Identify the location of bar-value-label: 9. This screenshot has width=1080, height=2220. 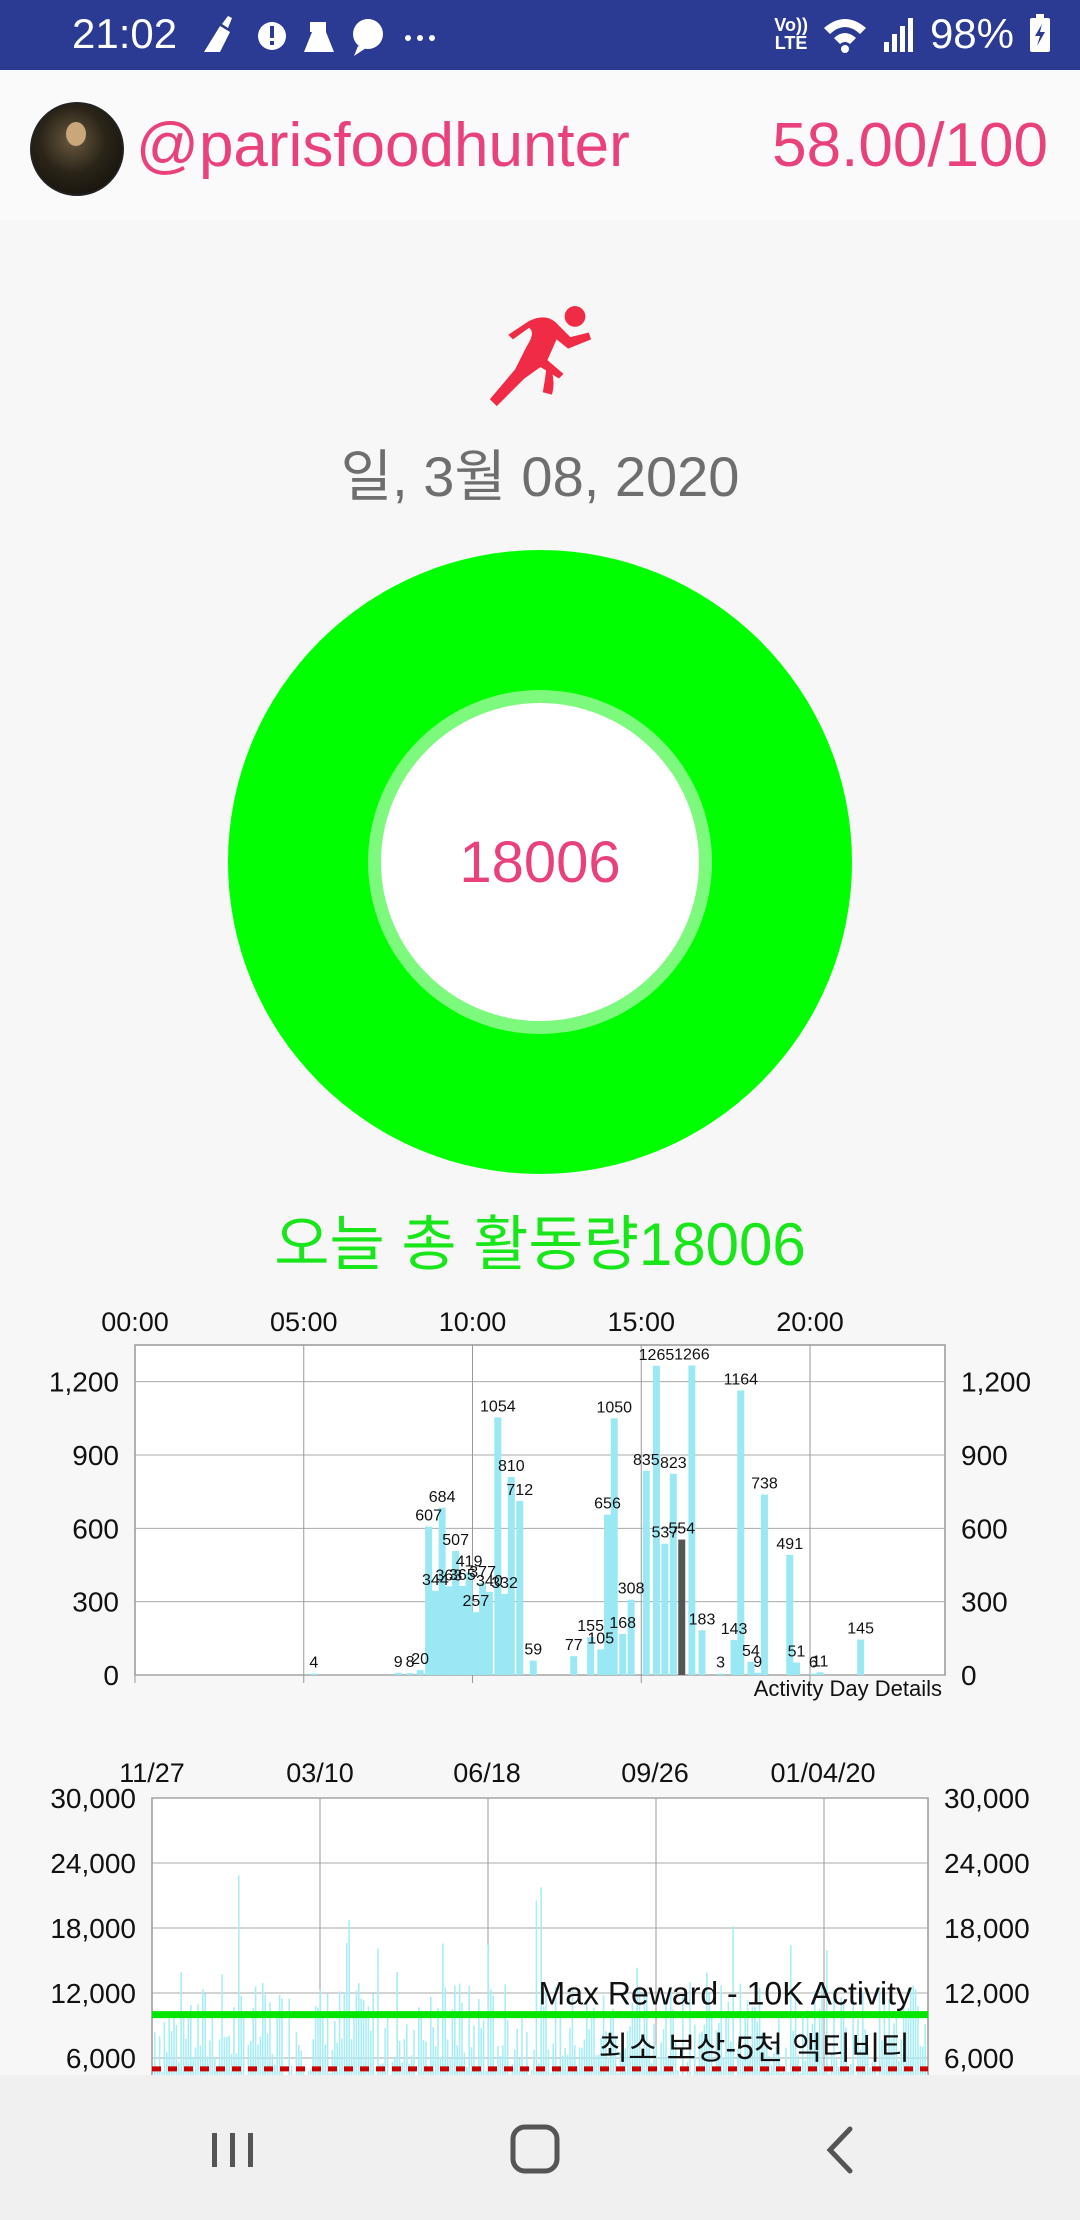
(398, 1662).